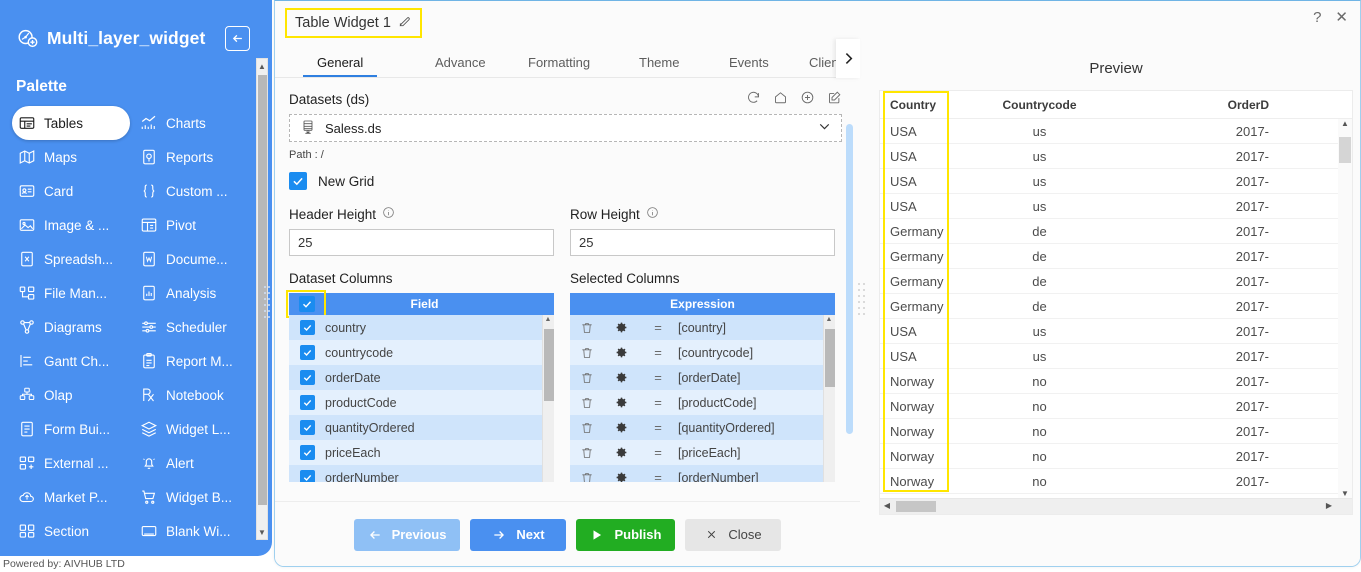 This screenshot has height=572, width=1361. Describe the element at coordinates (518, 534) in the screenshot. I see `next-button: Next` at that location.